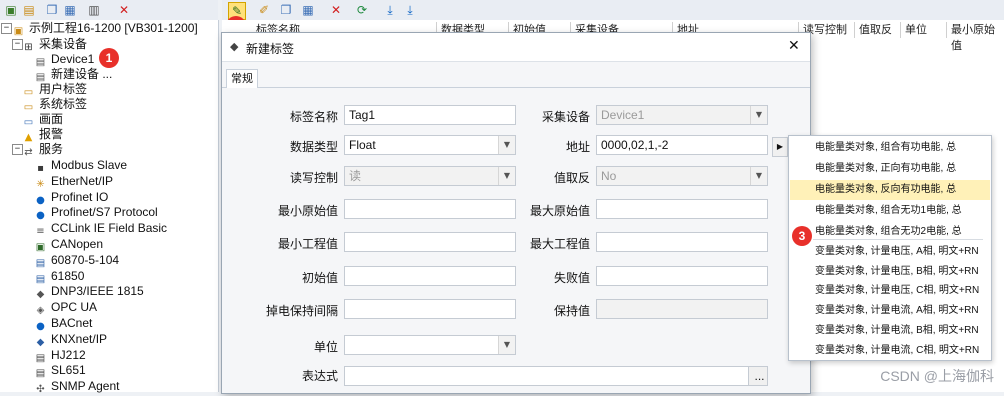 The height and width of the screenshot is (396, 1004). What do you see at coordinates (54, 44) in the screenshot?
I see `tree-collect-devices: ⊞ 采集设备` at bounding box center [54, 44].